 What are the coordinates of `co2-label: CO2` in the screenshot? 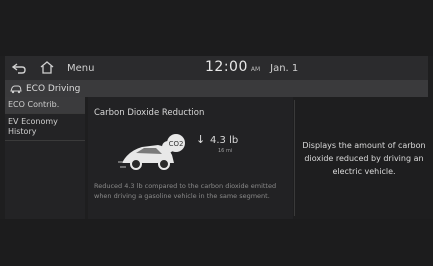 It's located at (176, 144).